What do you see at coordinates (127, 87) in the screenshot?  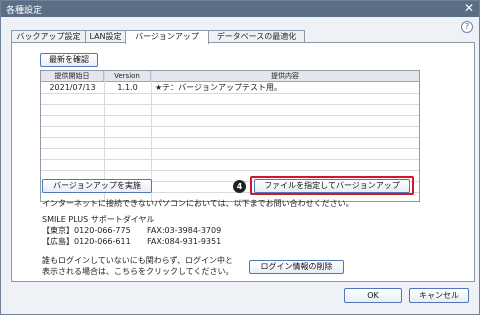 I see `cell-version: 1.1.0` at bounding box center [127, 87].